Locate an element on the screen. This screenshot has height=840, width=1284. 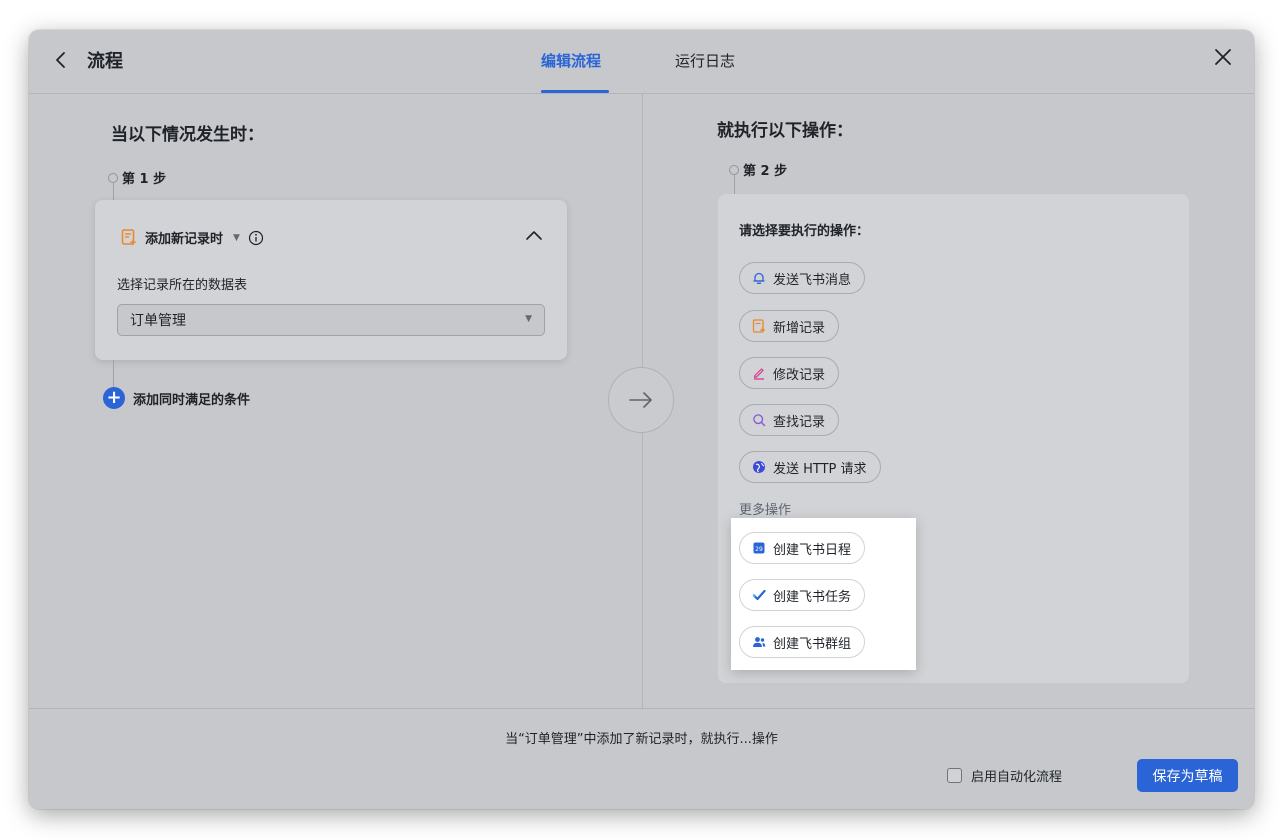
enable-automation-toggle: 启用自动化流程 is located at coordinates (1004, 775).